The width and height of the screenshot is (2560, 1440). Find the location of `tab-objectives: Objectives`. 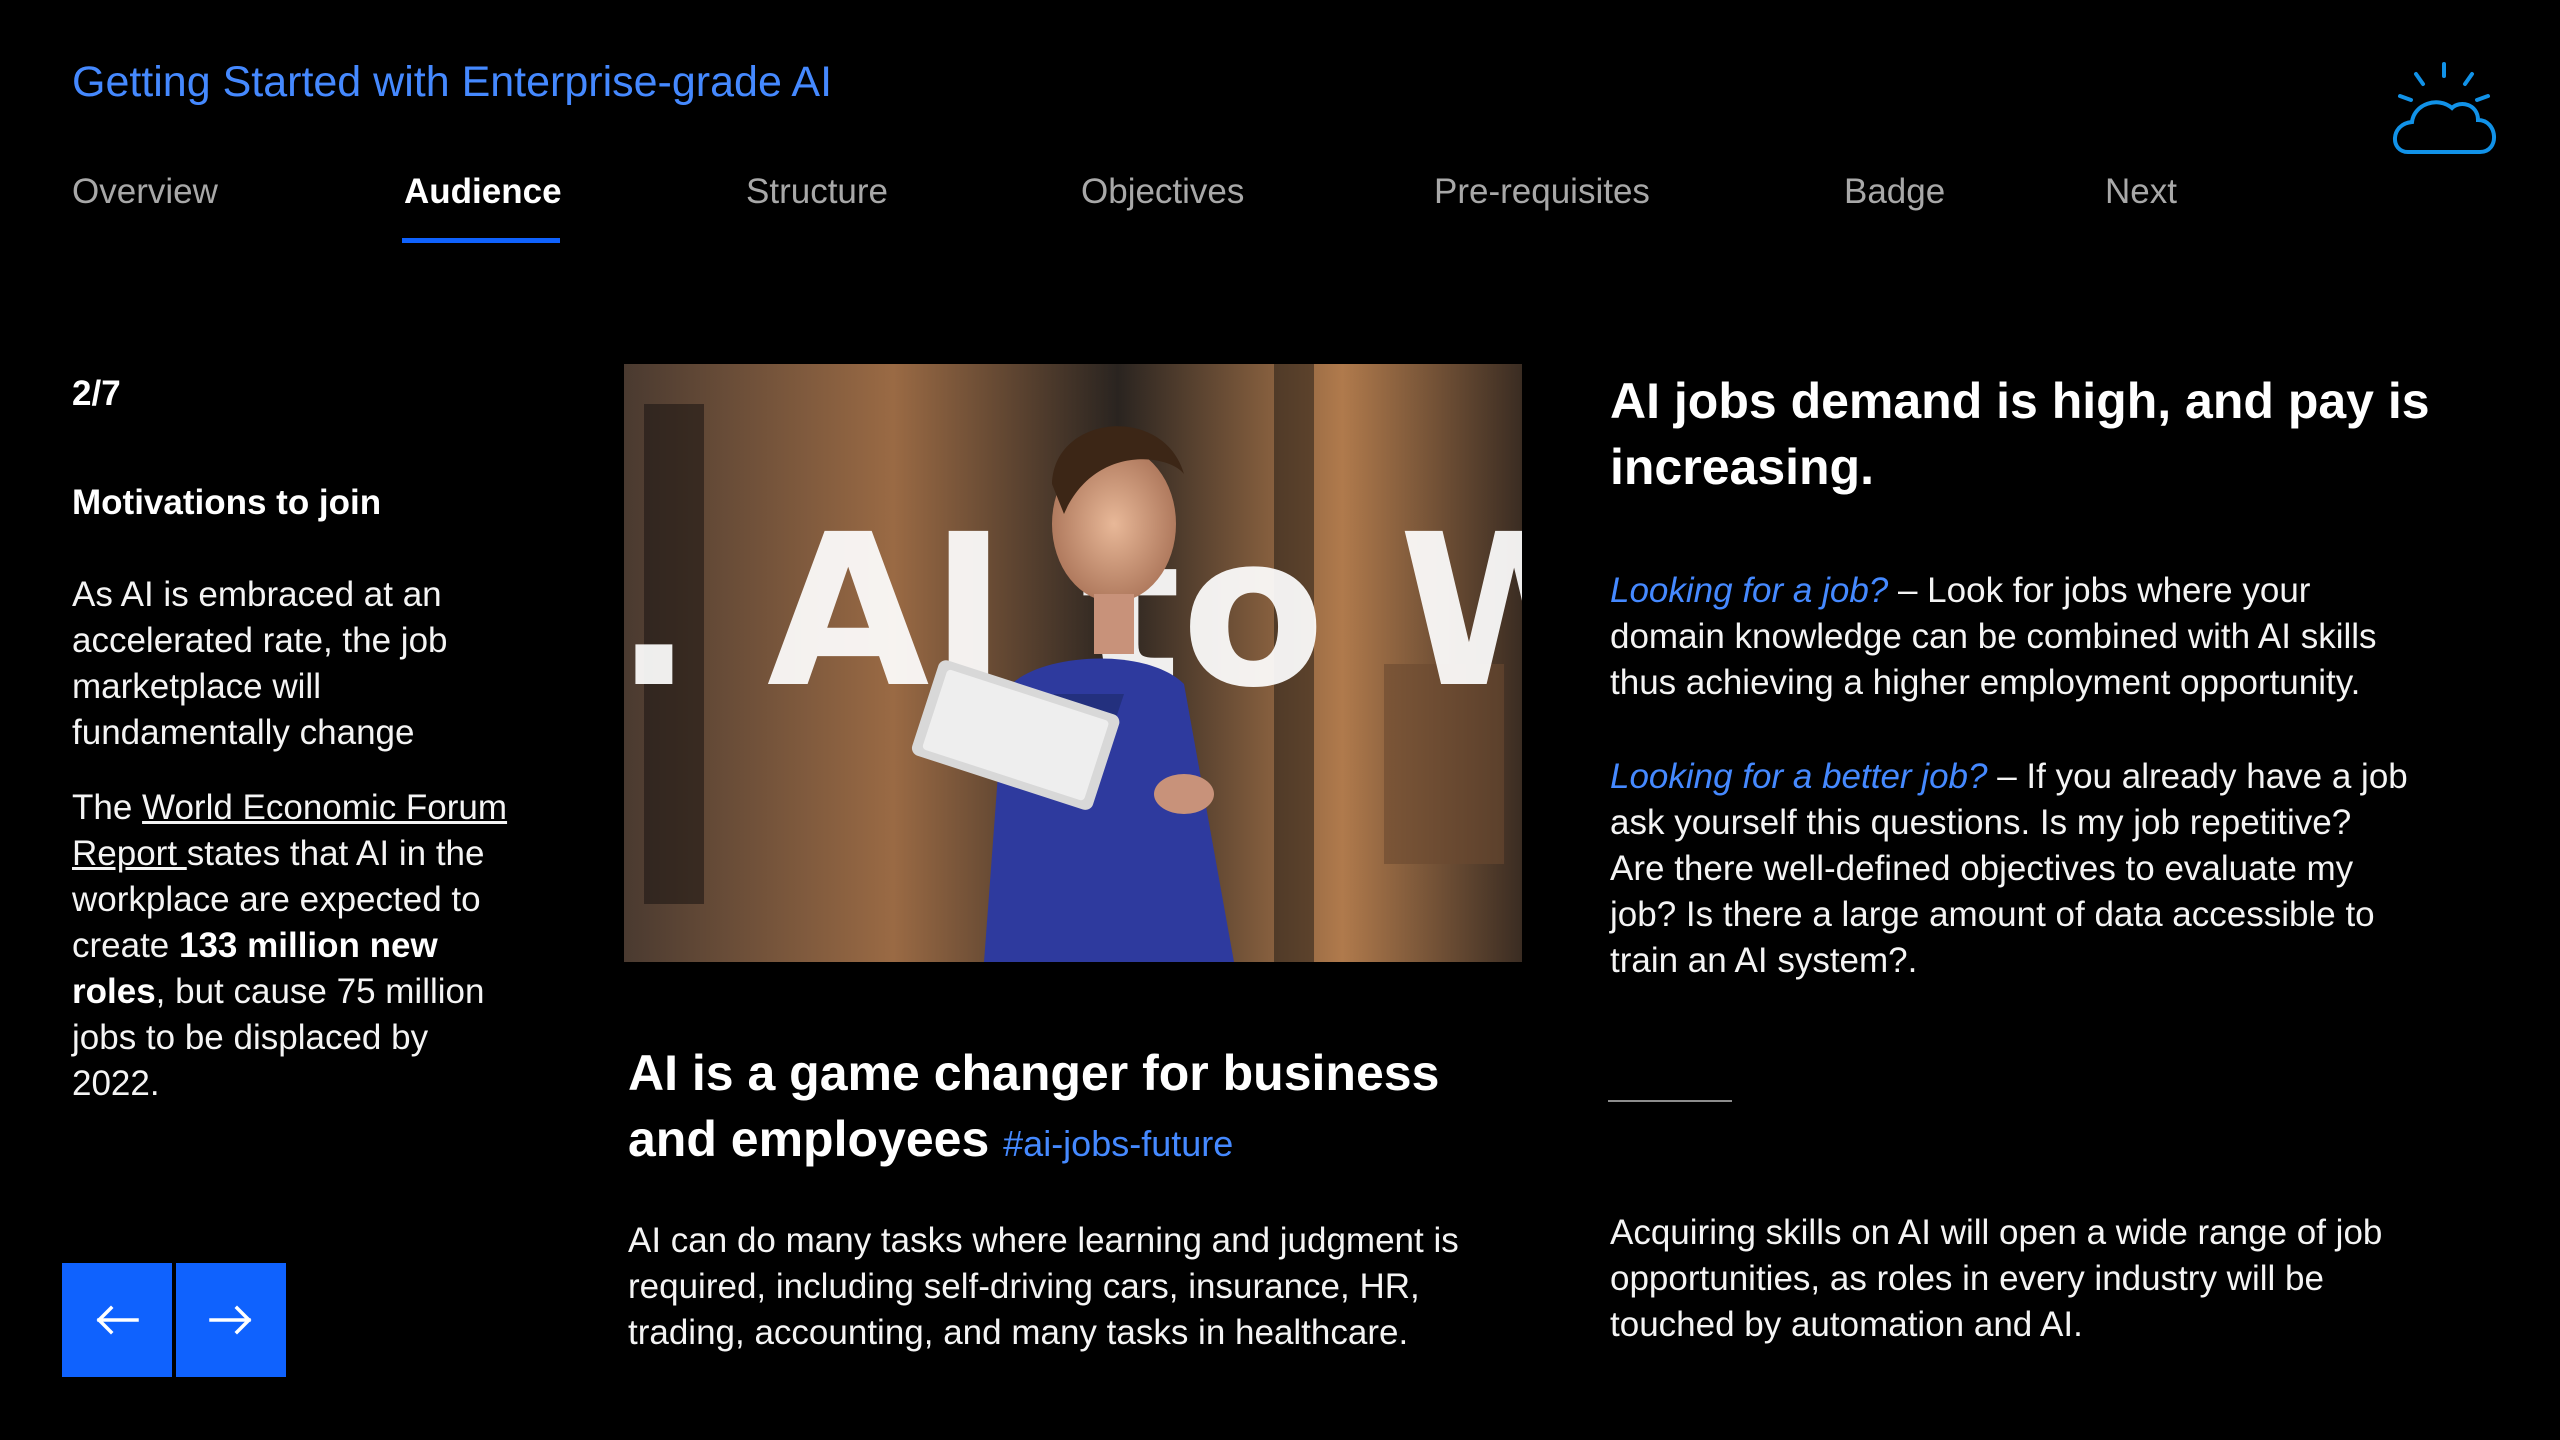

tab-objectives: Objectives is located at coordinates (1162, 192).